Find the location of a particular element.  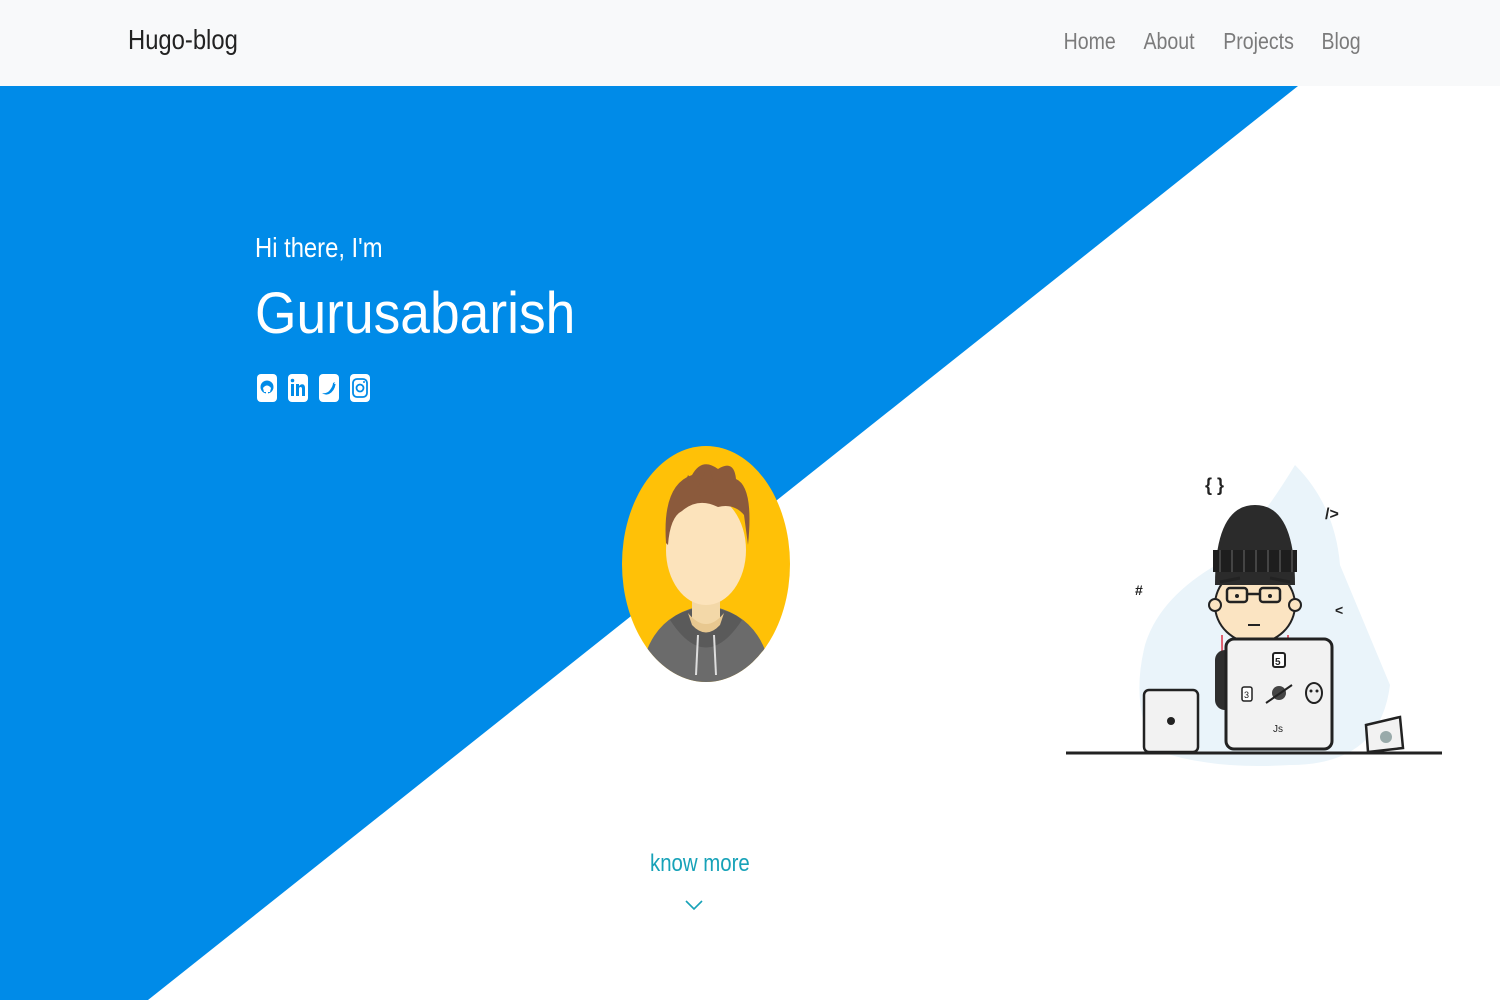

nav-links: Home About Projects Blog is located at coordinates (1202, 41).